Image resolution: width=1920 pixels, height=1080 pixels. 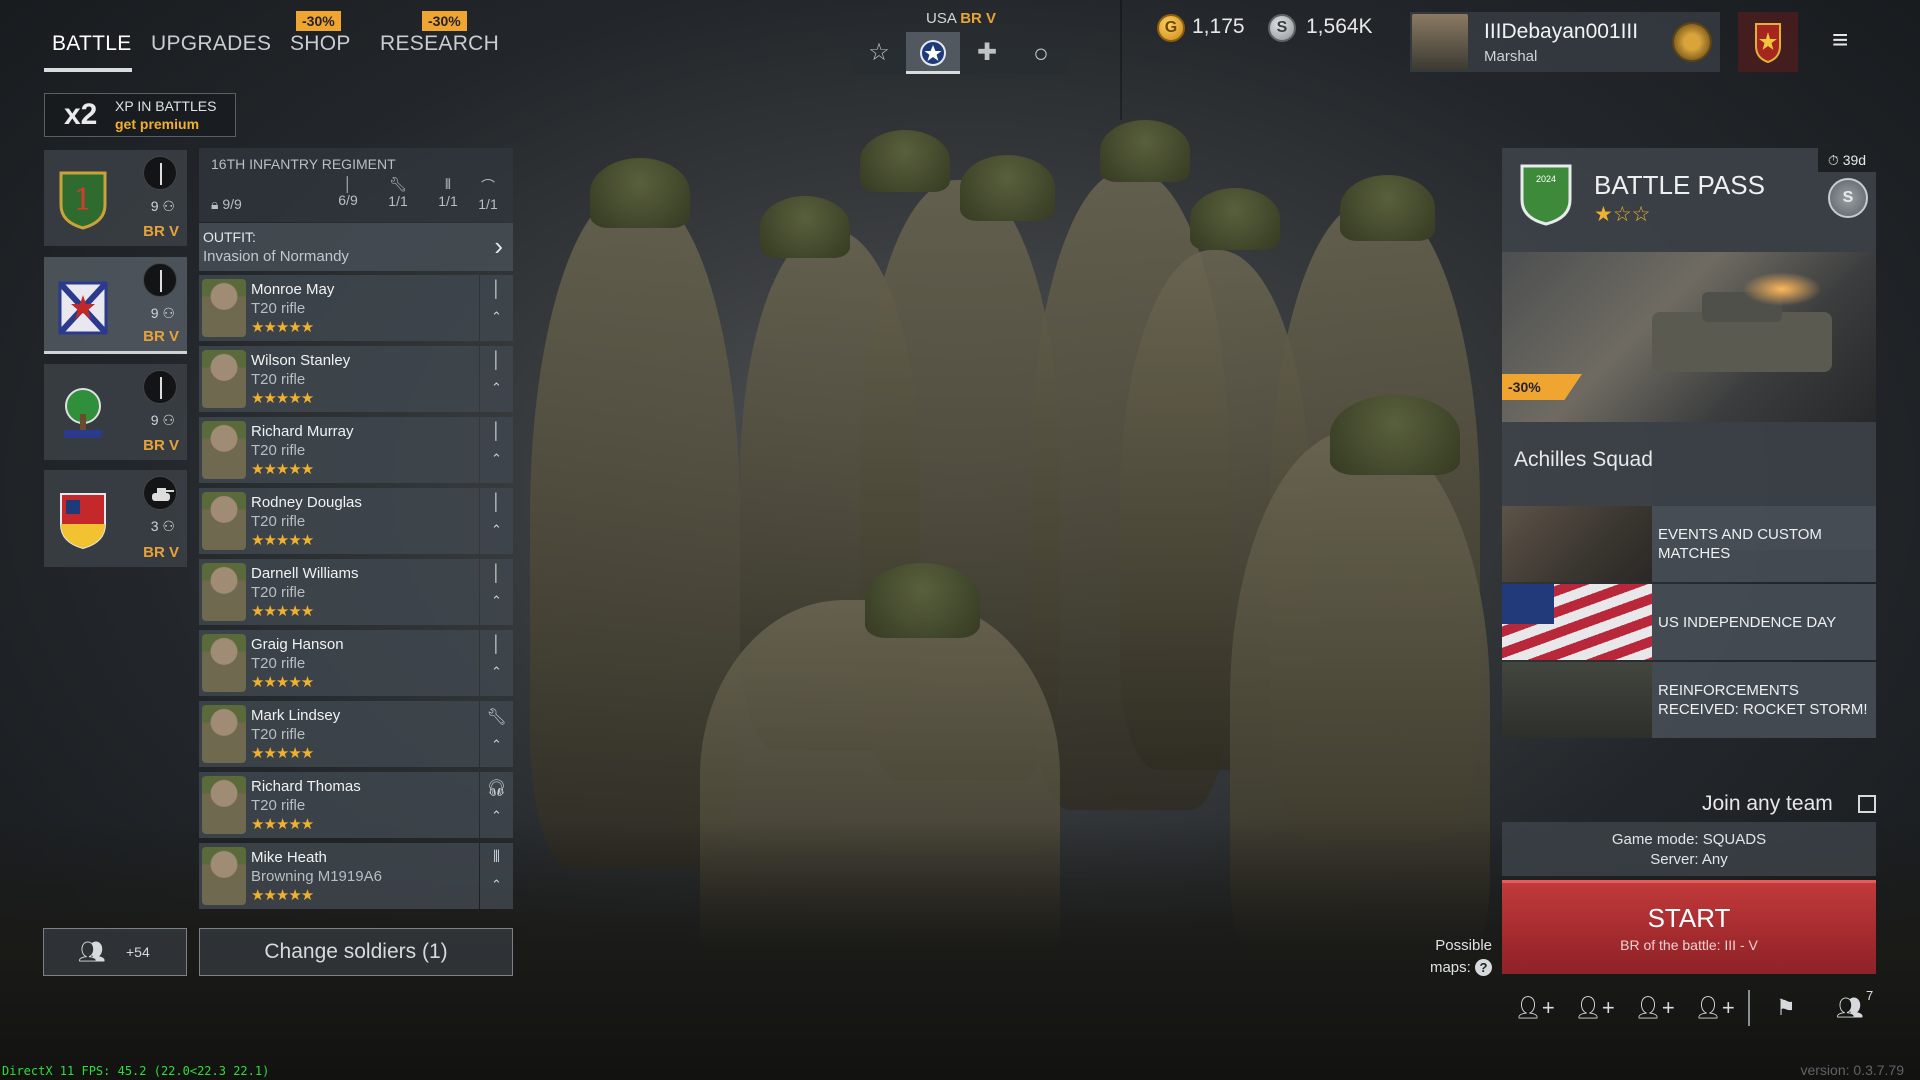 What do you see at coordinates (496, 876) in the screenshot?
I see `soldier-slot: ⦀ ⌃` at bounding box center [496, 876].